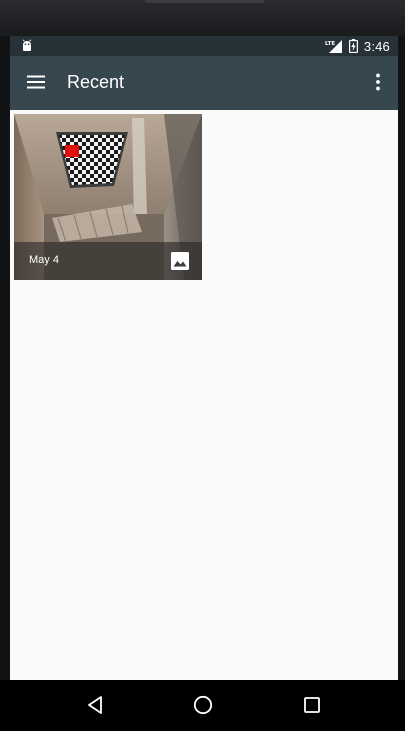 Image resolution: width=405 pixels, height=731 pixels. I want to click on status-time: 3:46, so click(376, 46).